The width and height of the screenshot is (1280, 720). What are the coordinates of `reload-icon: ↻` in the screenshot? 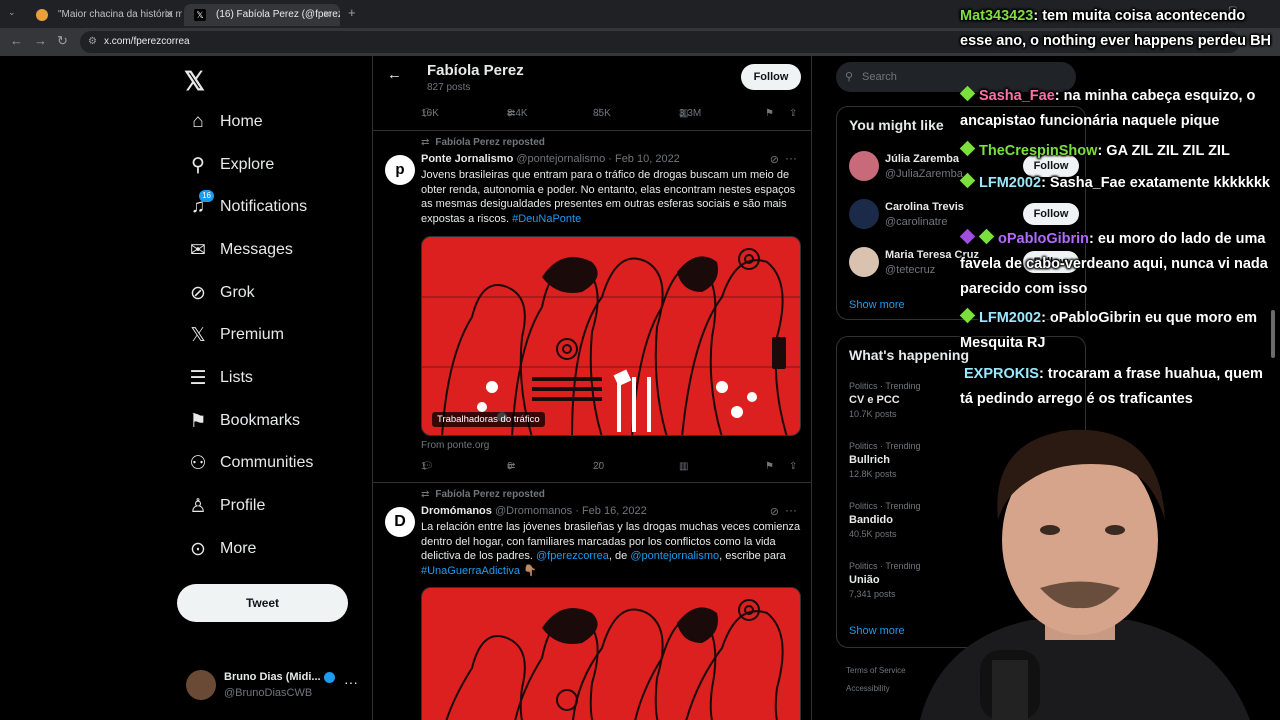 It's located at (62, 41).